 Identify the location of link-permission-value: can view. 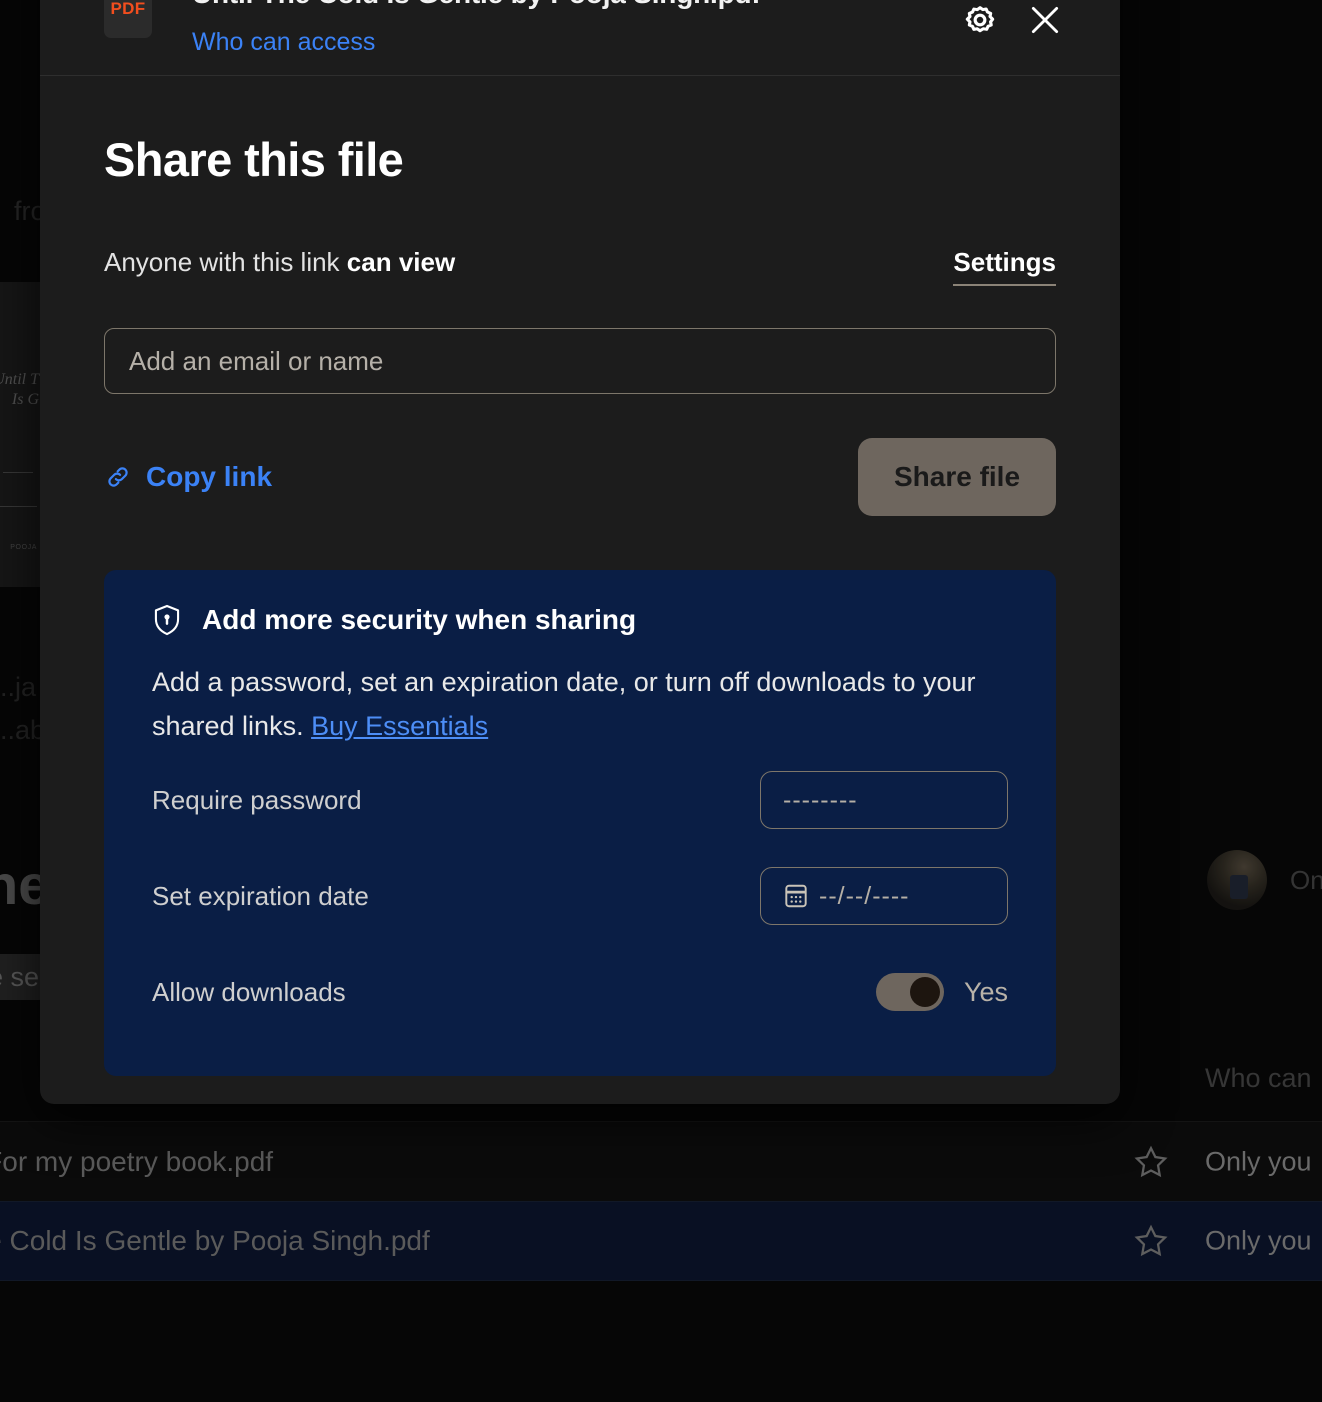
(401, 262).